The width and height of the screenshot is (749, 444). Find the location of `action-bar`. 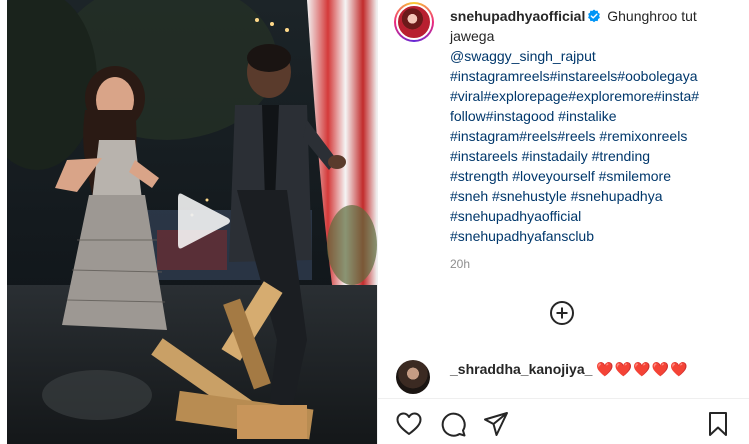

action-bar is located at coordinates (563, 425).